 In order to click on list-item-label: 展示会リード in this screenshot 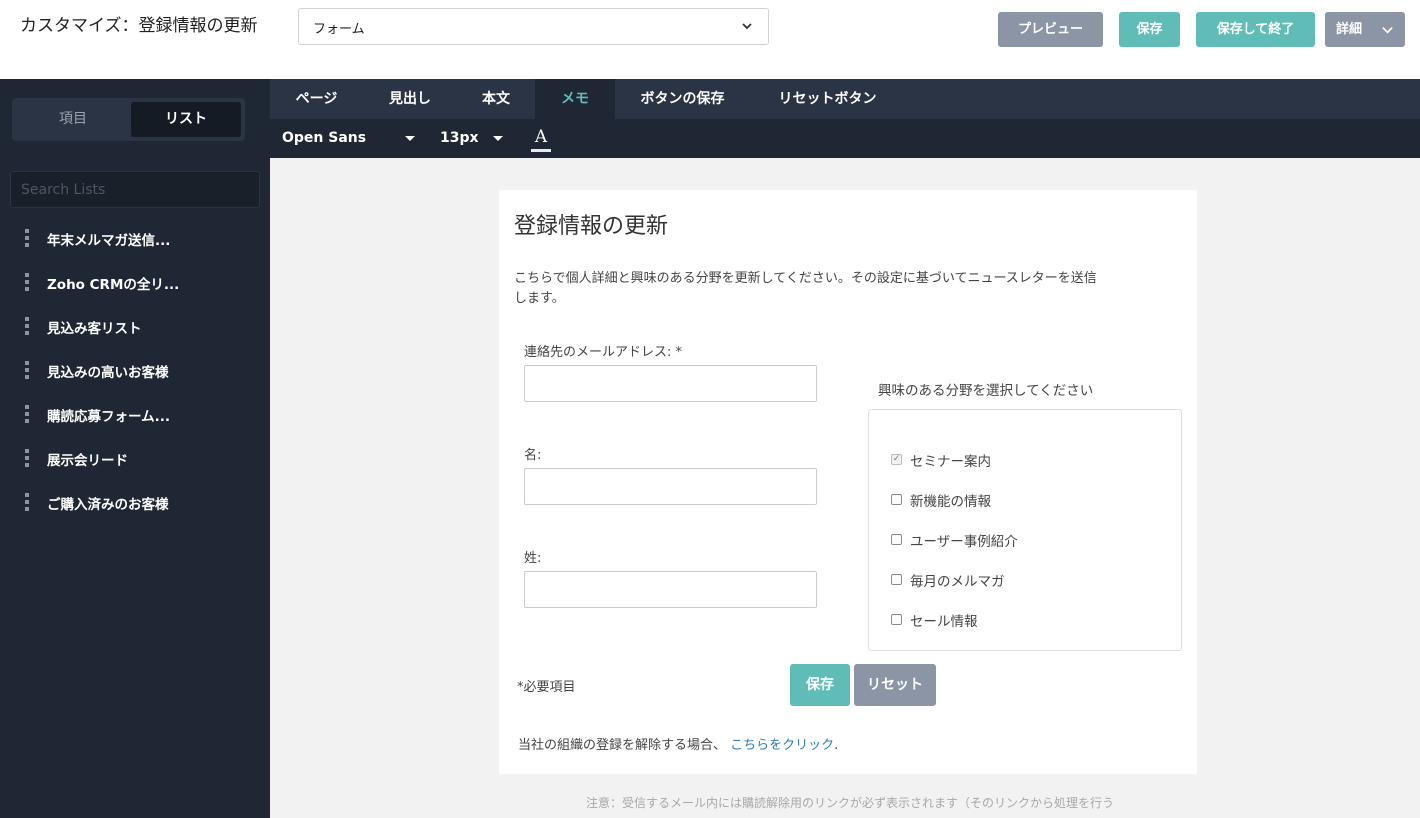, I will do `click(87, 461)`.